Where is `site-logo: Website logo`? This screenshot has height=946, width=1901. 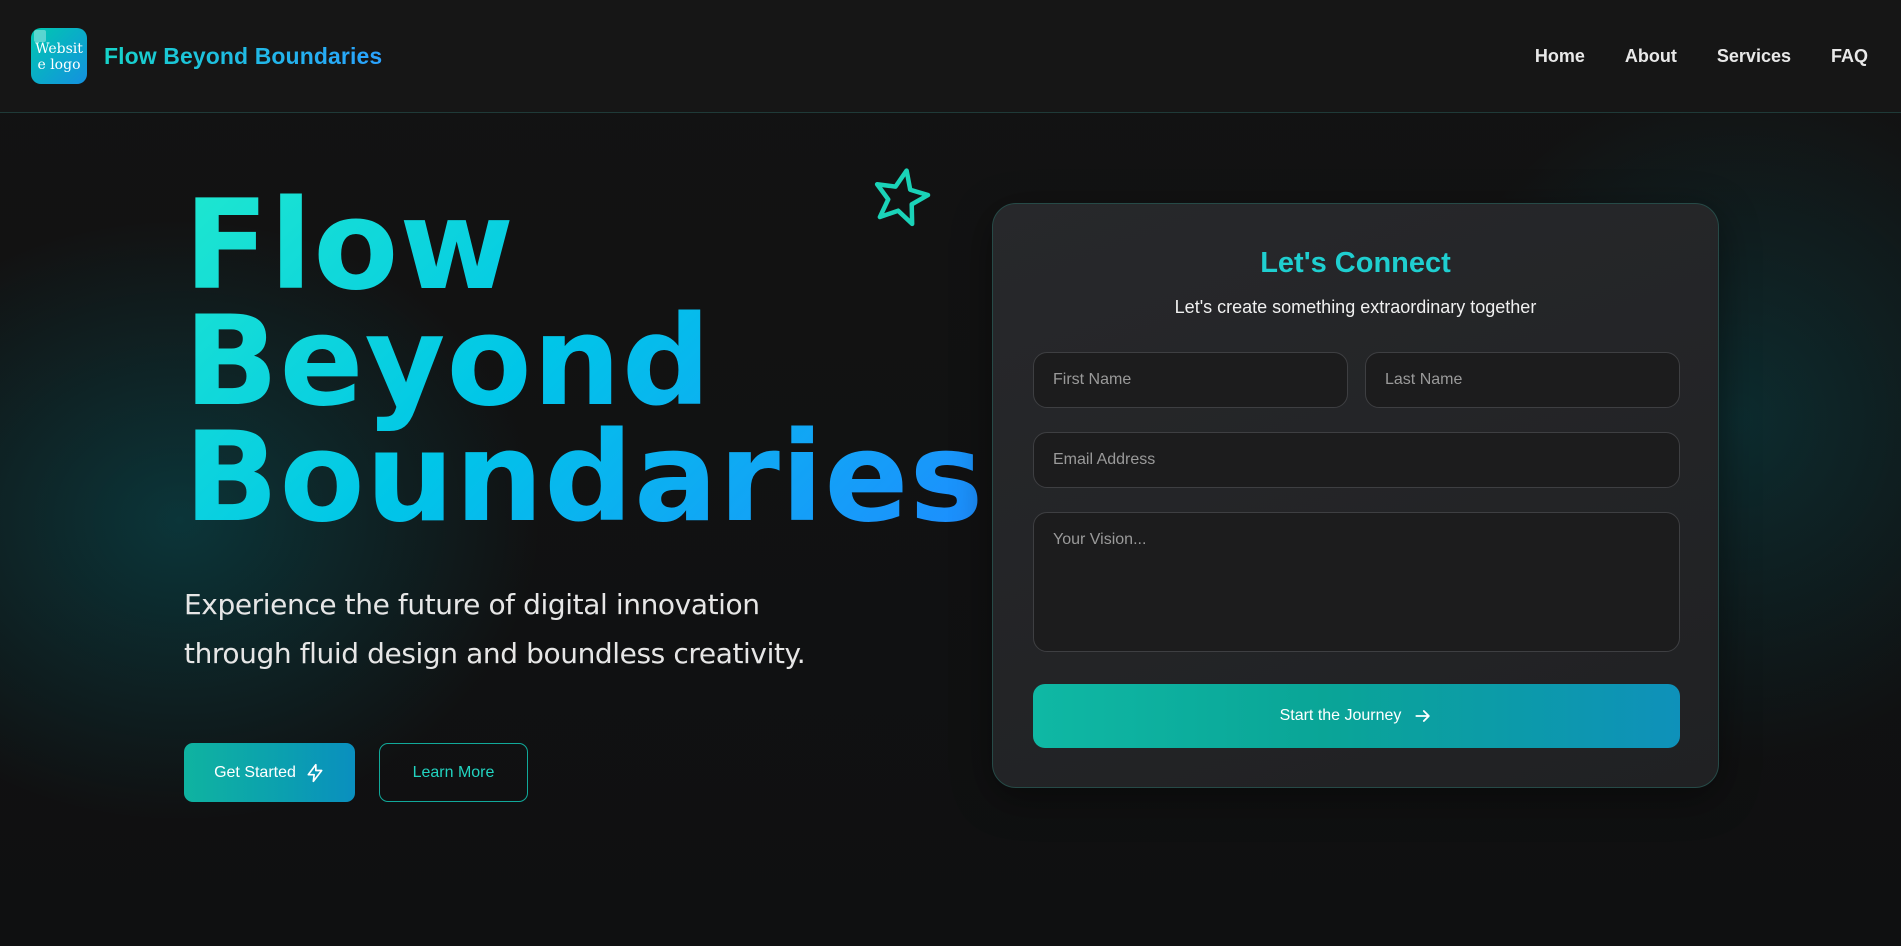 site-logo: Website logo is located at coordinates (59, 56).